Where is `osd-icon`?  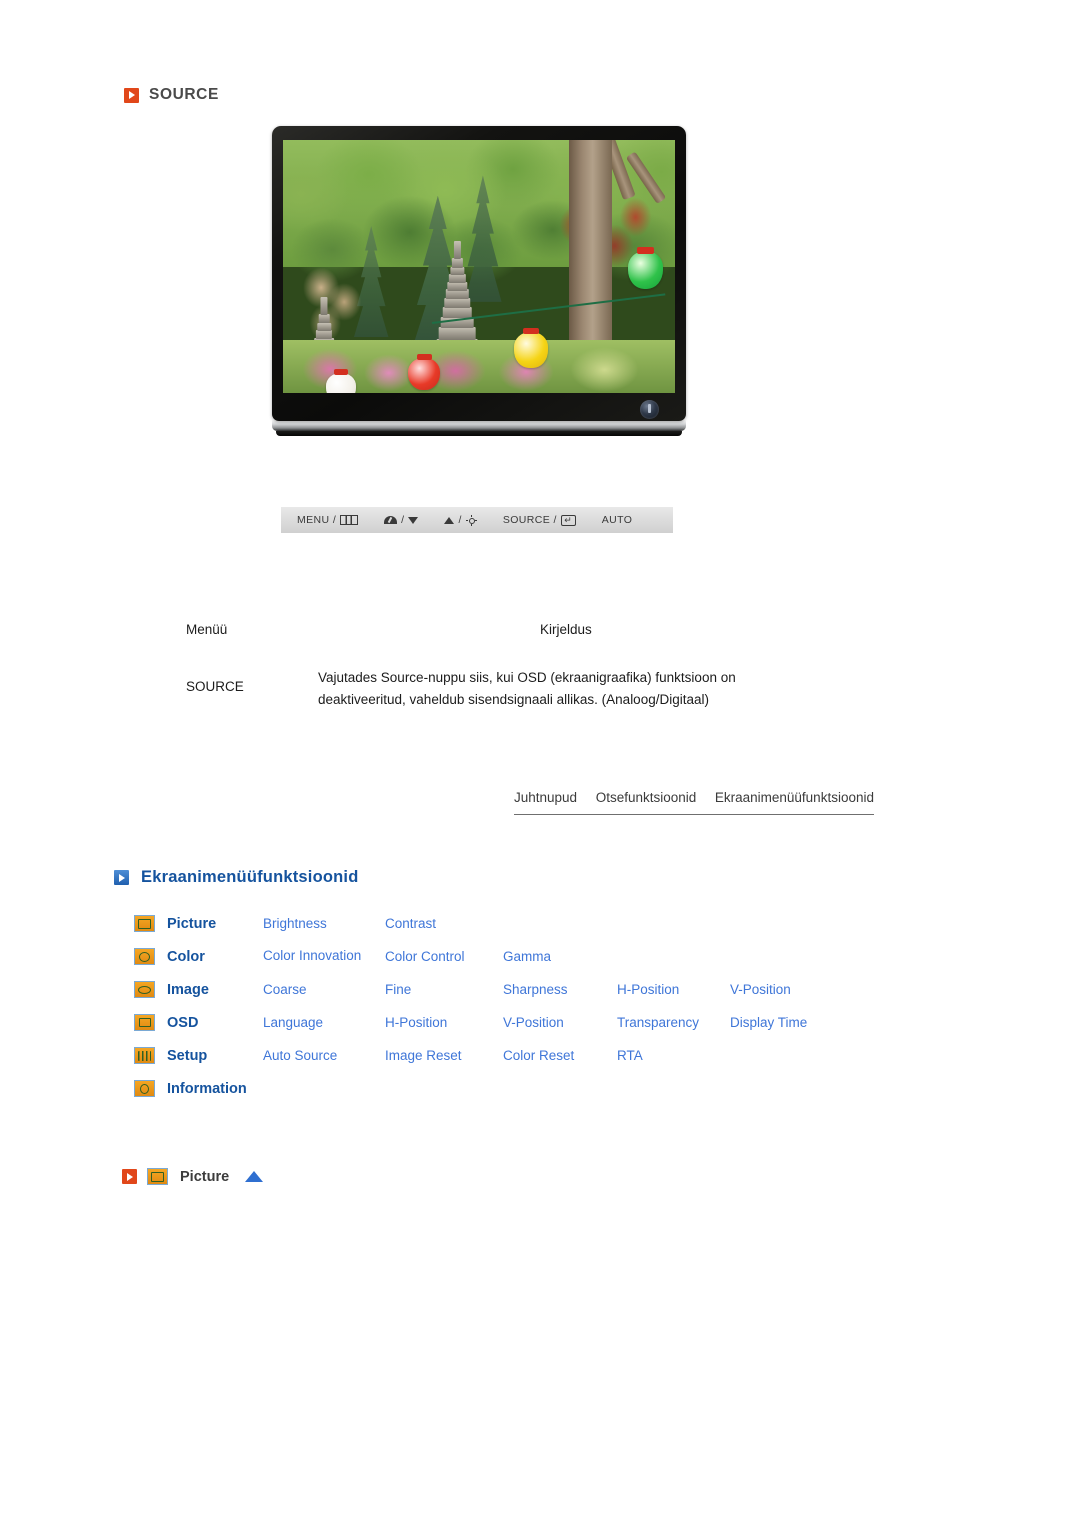 osd-icon is located at coordinates (144, 1022).